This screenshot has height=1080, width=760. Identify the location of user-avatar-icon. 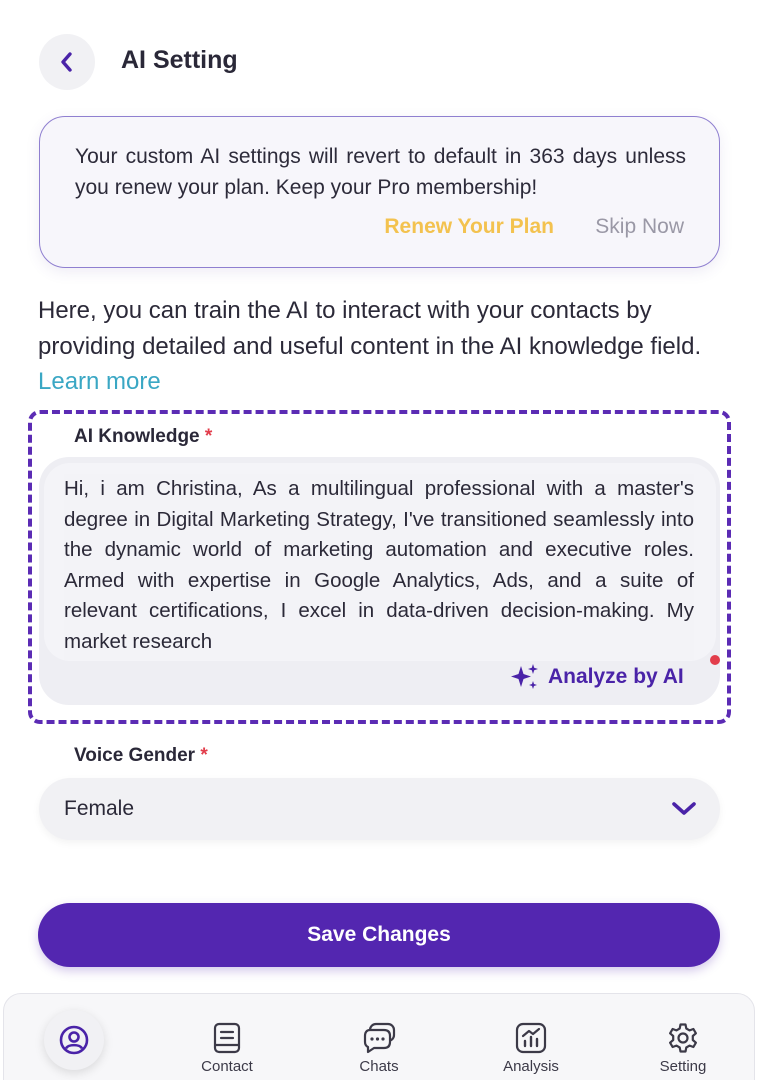
(74, 1040).